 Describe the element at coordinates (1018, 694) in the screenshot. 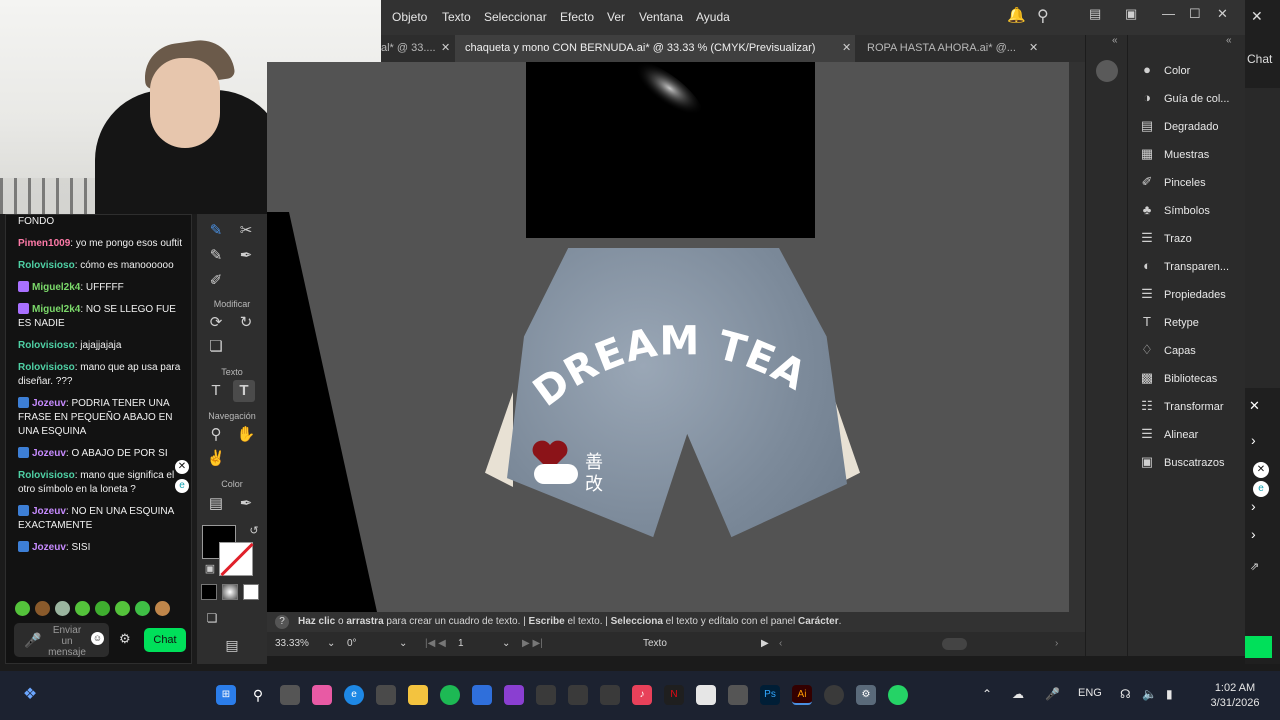

I see `cloud-icon: ☁` at that location.